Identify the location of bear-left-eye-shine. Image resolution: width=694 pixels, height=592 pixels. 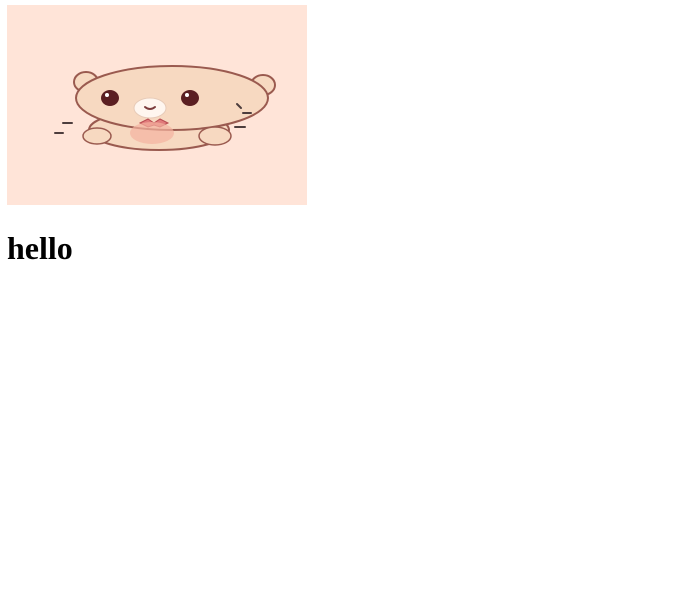
(107, 95).